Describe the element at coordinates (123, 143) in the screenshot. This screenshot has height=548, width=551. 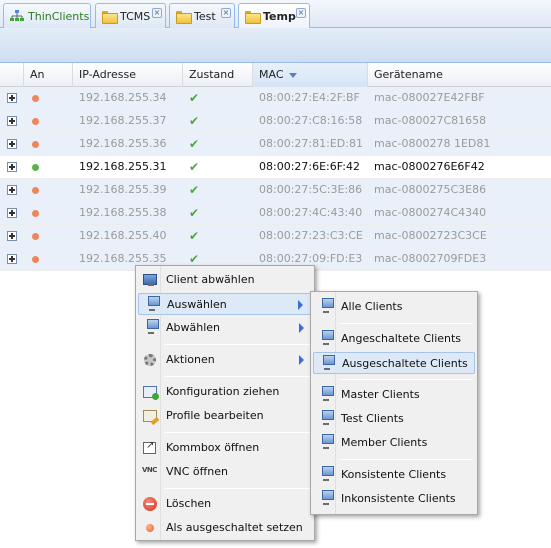
I see `ip-cell: 192.168.255.36` at that location.